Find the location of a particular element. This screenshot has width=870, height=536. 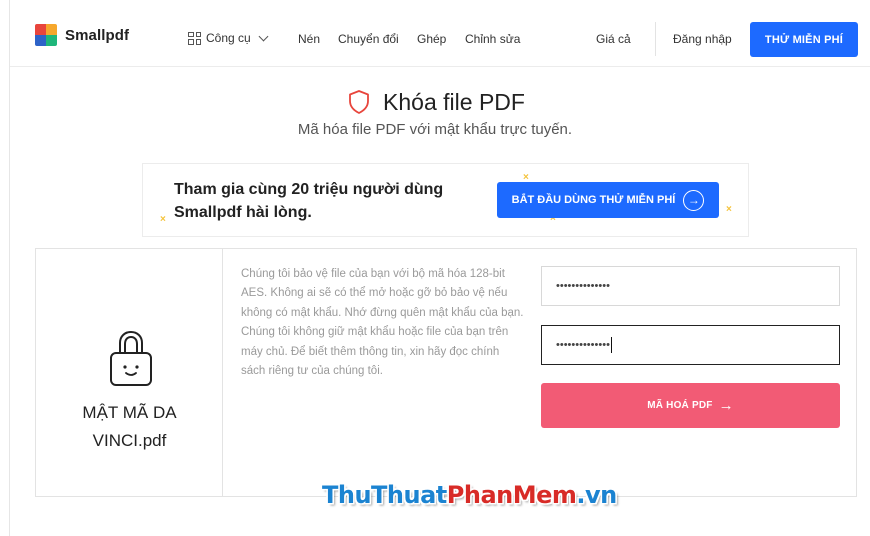

shield-icon is located at coordinates (359, 102).